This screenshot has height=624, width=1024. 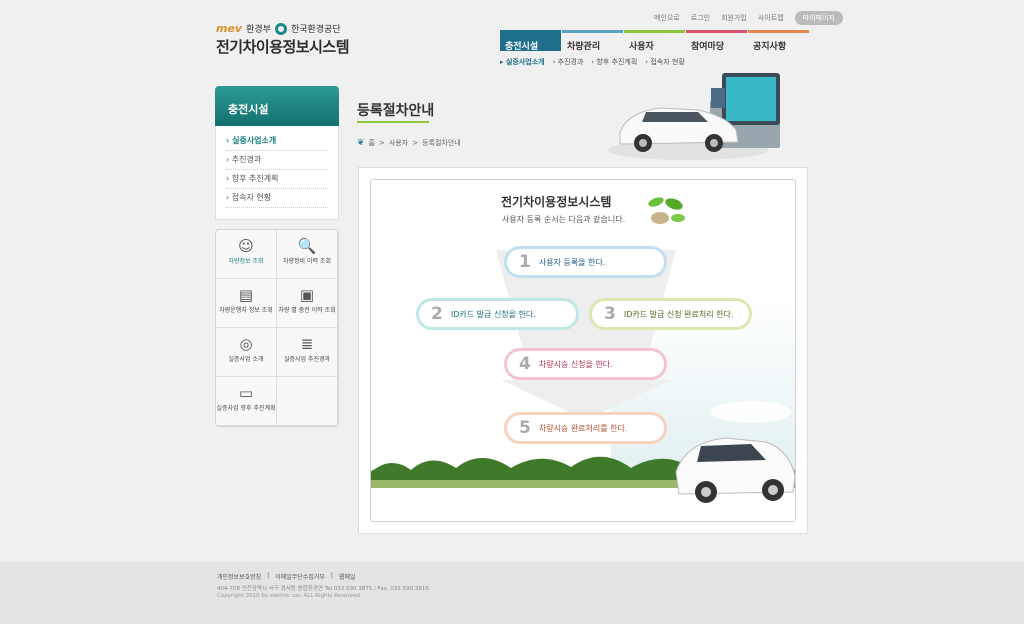 I want to click on quick-vehicle-info: ☺ 차량정보 조회, so click(x=246, y=254).